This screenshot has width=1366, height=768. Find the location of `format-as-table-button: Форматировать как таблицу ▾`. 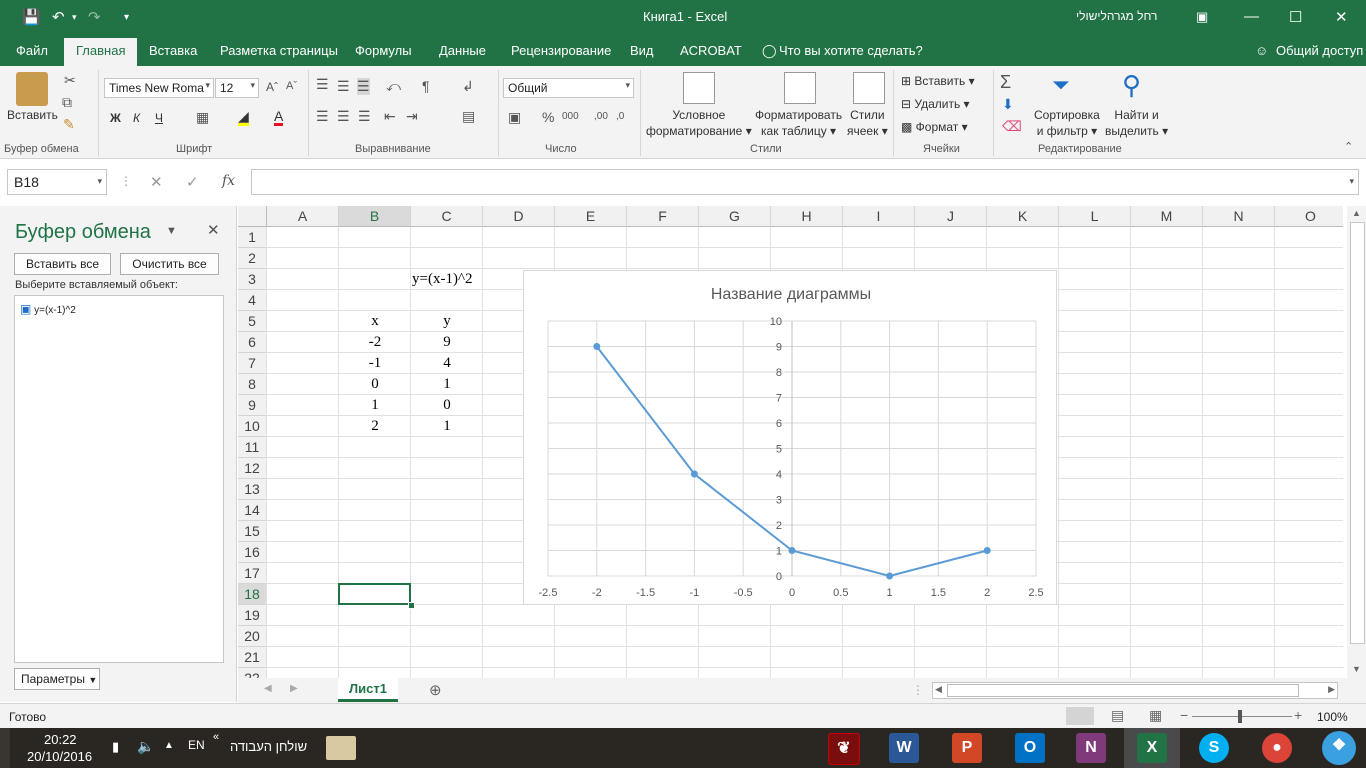

format-as-table-button: Форматировать как таблицу ▾ is located at coordinates (798, 123).